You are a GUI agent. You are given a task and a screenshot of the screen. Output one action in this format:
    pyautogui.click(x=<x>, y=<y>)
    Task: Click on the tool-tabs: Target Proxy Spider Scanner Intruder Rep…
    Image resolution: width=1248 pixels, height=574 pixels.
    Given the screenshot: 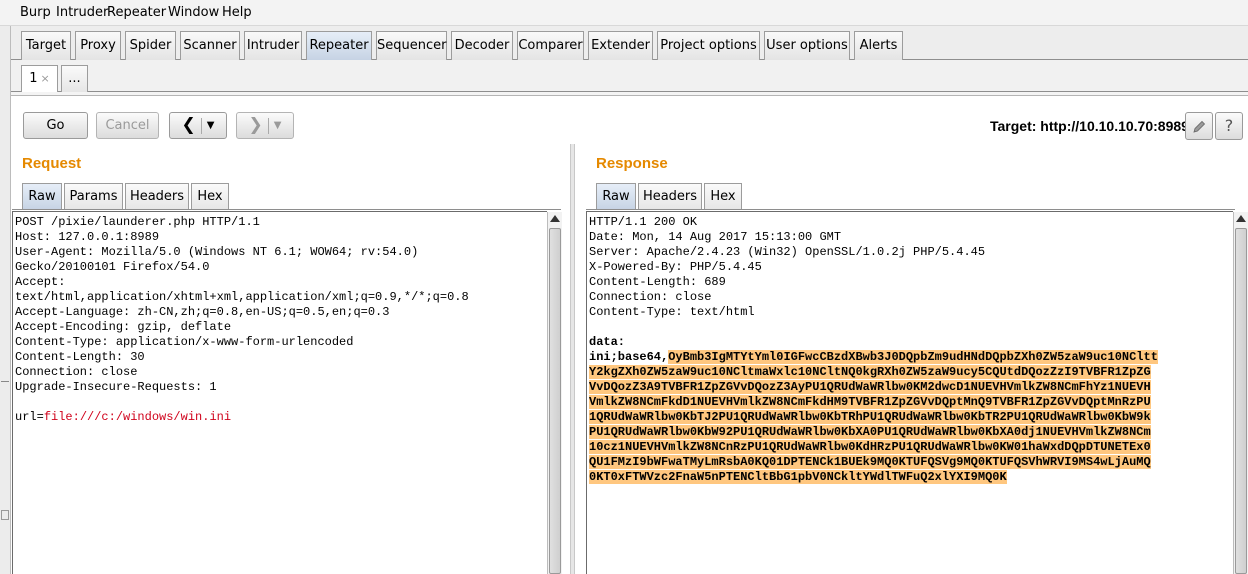 What is the action you would take?
    pyautogui.click(x=629, y=43)
    